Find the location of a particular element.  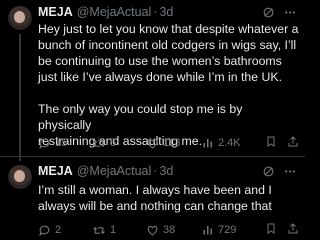

views-button: 729 is located at coordinates (228, 230).